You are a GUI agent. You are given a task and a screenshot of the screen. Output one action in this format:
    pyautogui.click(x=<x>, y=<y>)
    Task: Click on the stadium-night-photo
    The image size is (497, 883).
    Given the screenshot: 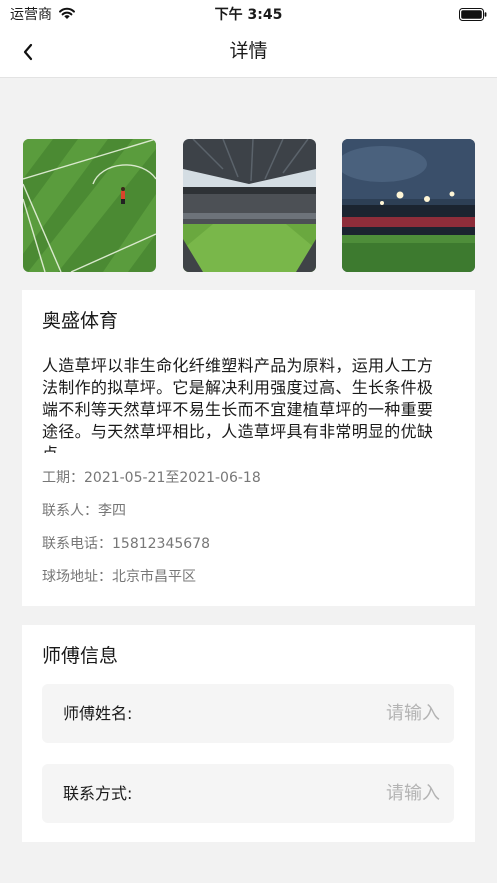 What is the action you would take?
    pyautogui.click(x=408, y=205)
    